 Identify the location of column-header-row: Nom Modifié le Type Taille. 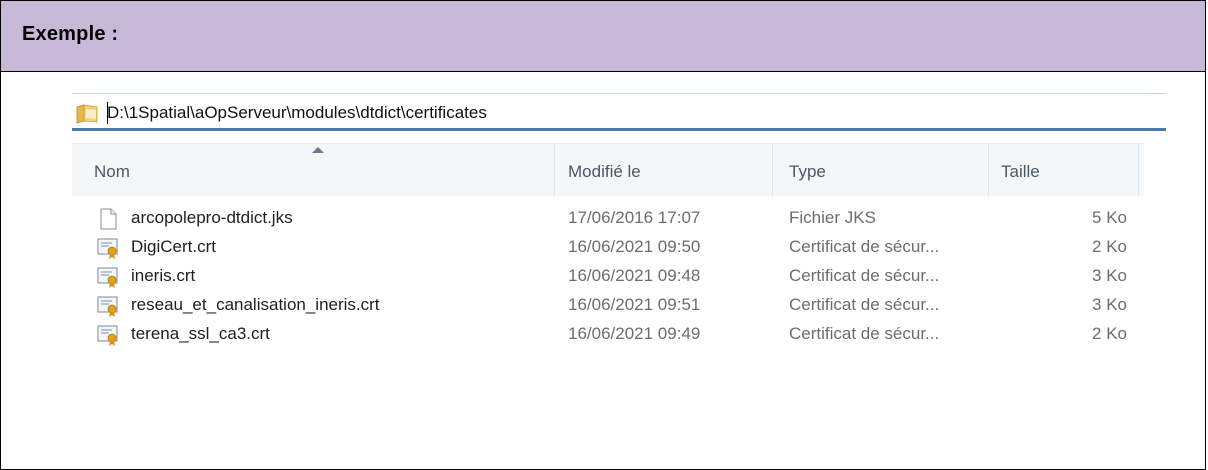
(608, 170).